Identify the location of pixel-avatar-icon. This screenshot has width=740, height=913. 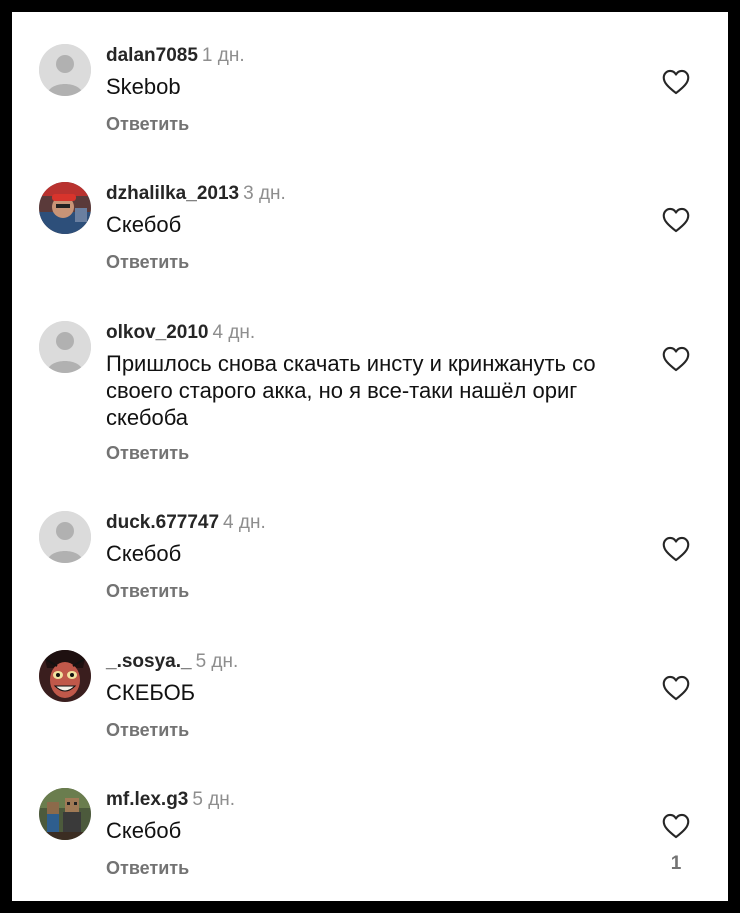
(65, 814).